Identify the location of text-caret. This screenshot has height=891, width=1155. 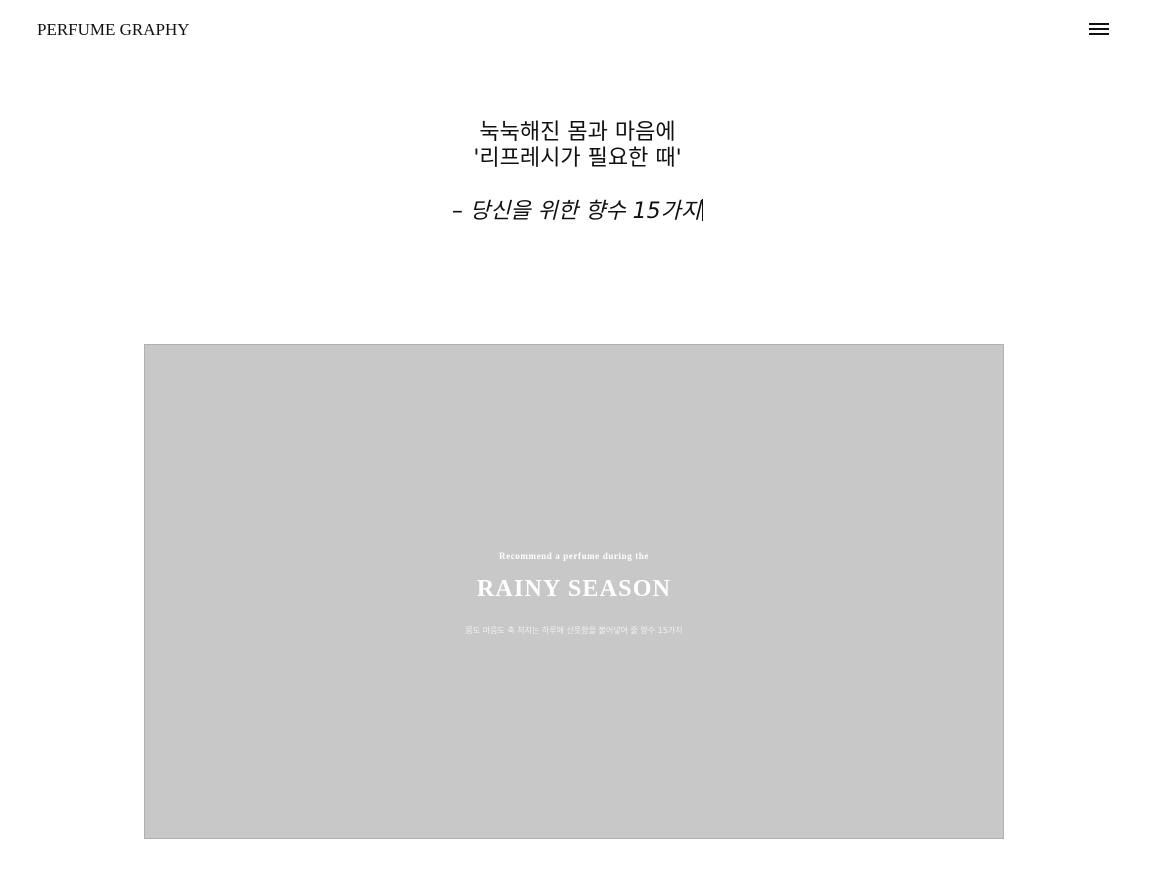
(703, 210).